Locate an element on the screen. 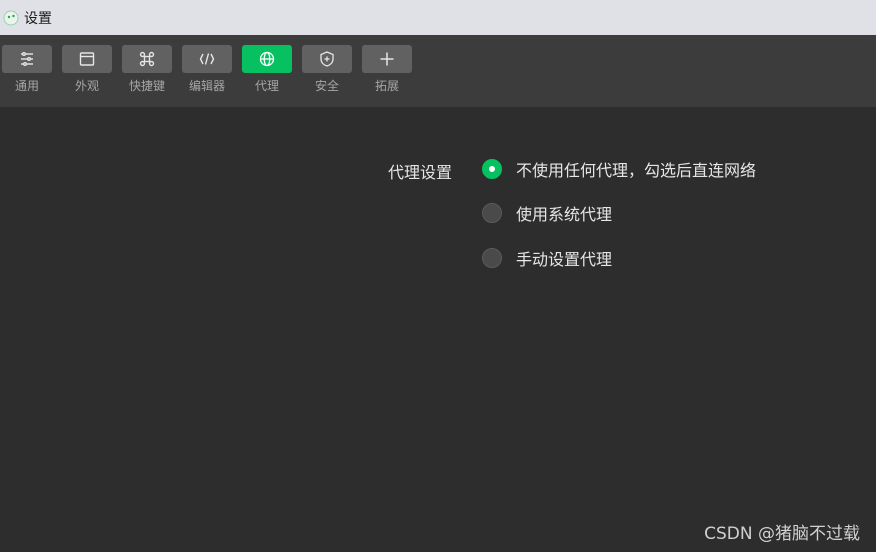  title-bar: 设置 is located at coordinates (438, 17).